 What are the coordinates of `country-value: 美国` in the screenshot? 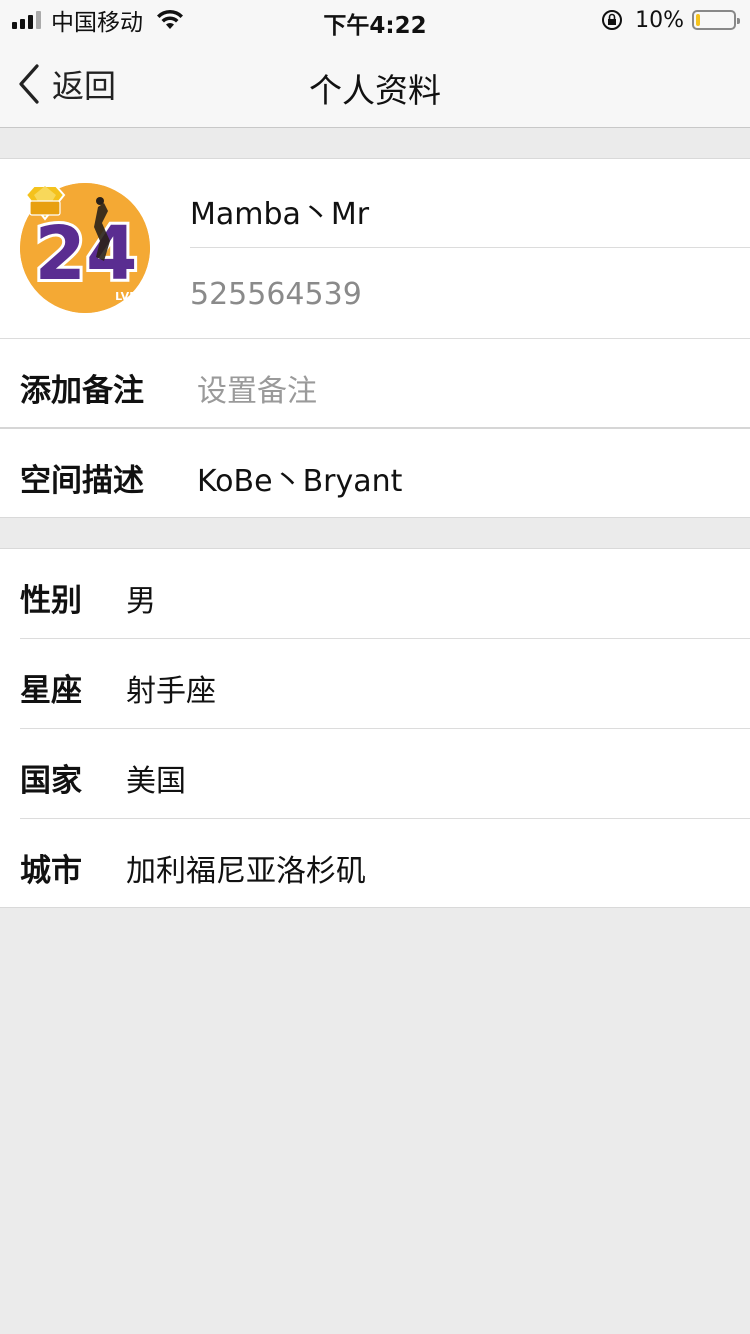 It's located at (156, 781).